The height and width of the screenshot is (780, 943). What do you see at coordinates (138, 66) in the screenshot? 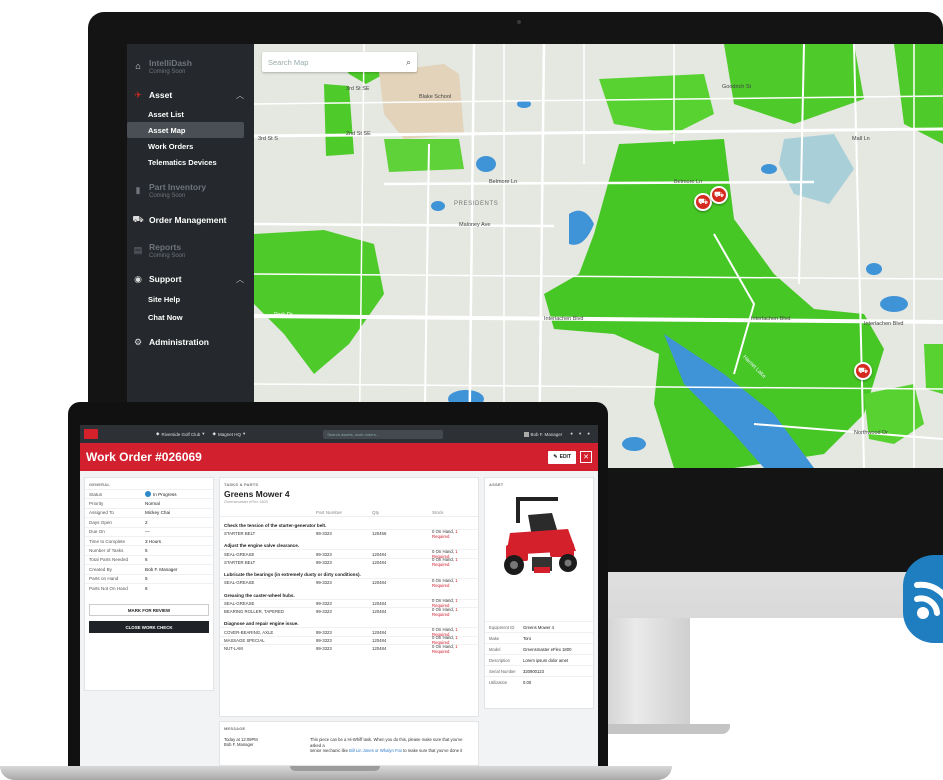
I see `home-icon: ⌂` at bounding box center [138, 66].